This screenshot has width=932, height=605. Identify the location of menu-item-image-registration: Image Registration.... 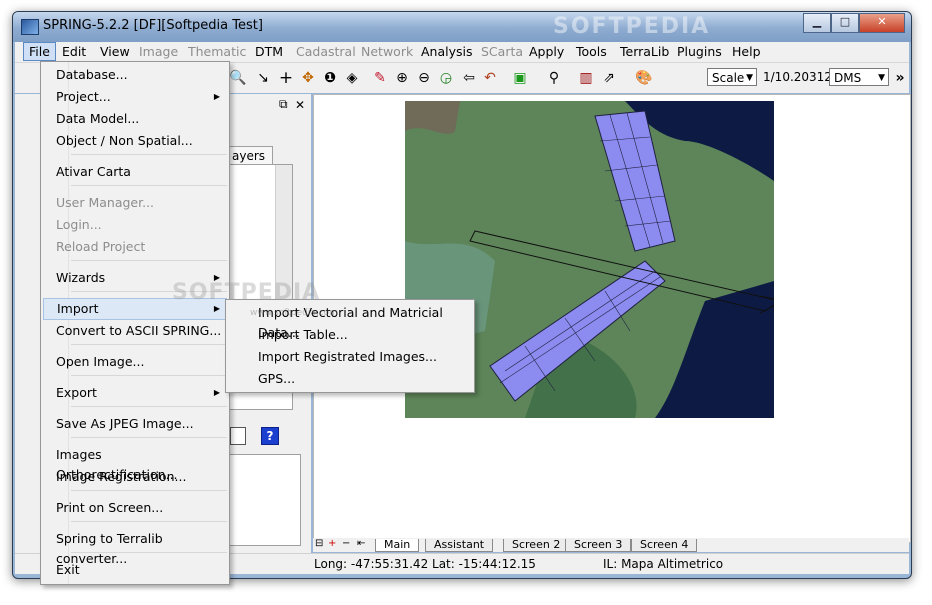
(141, 477).